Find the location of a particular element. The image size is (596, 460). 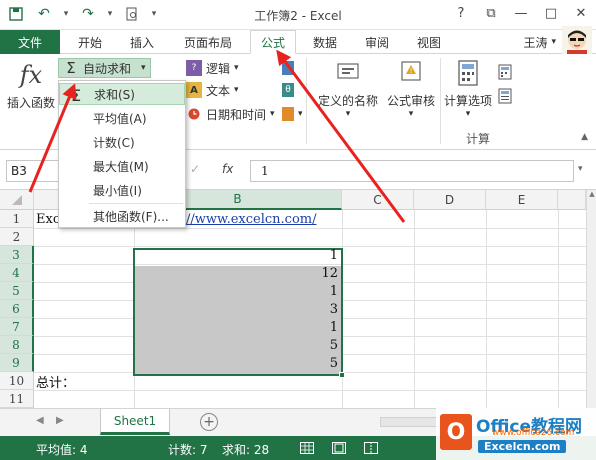

insert-function-button: fx 插入函数 is located at coordinates (31, 85).